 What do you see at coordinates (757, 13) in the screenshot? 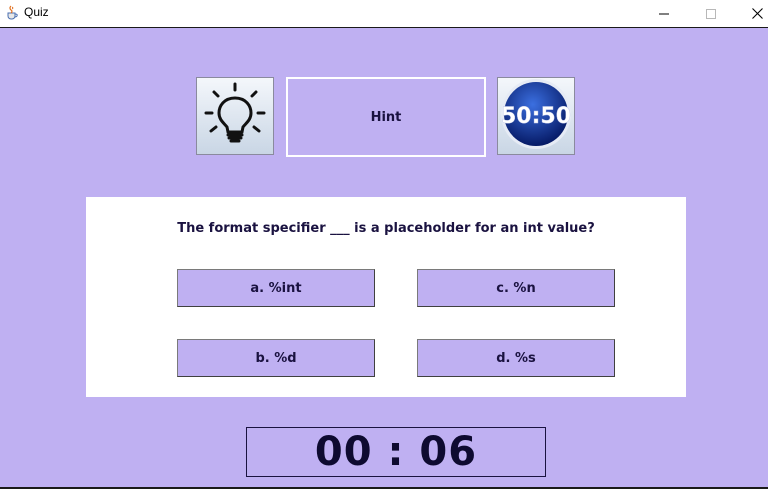
I see `close-icon` at bounding box center [757, 13].